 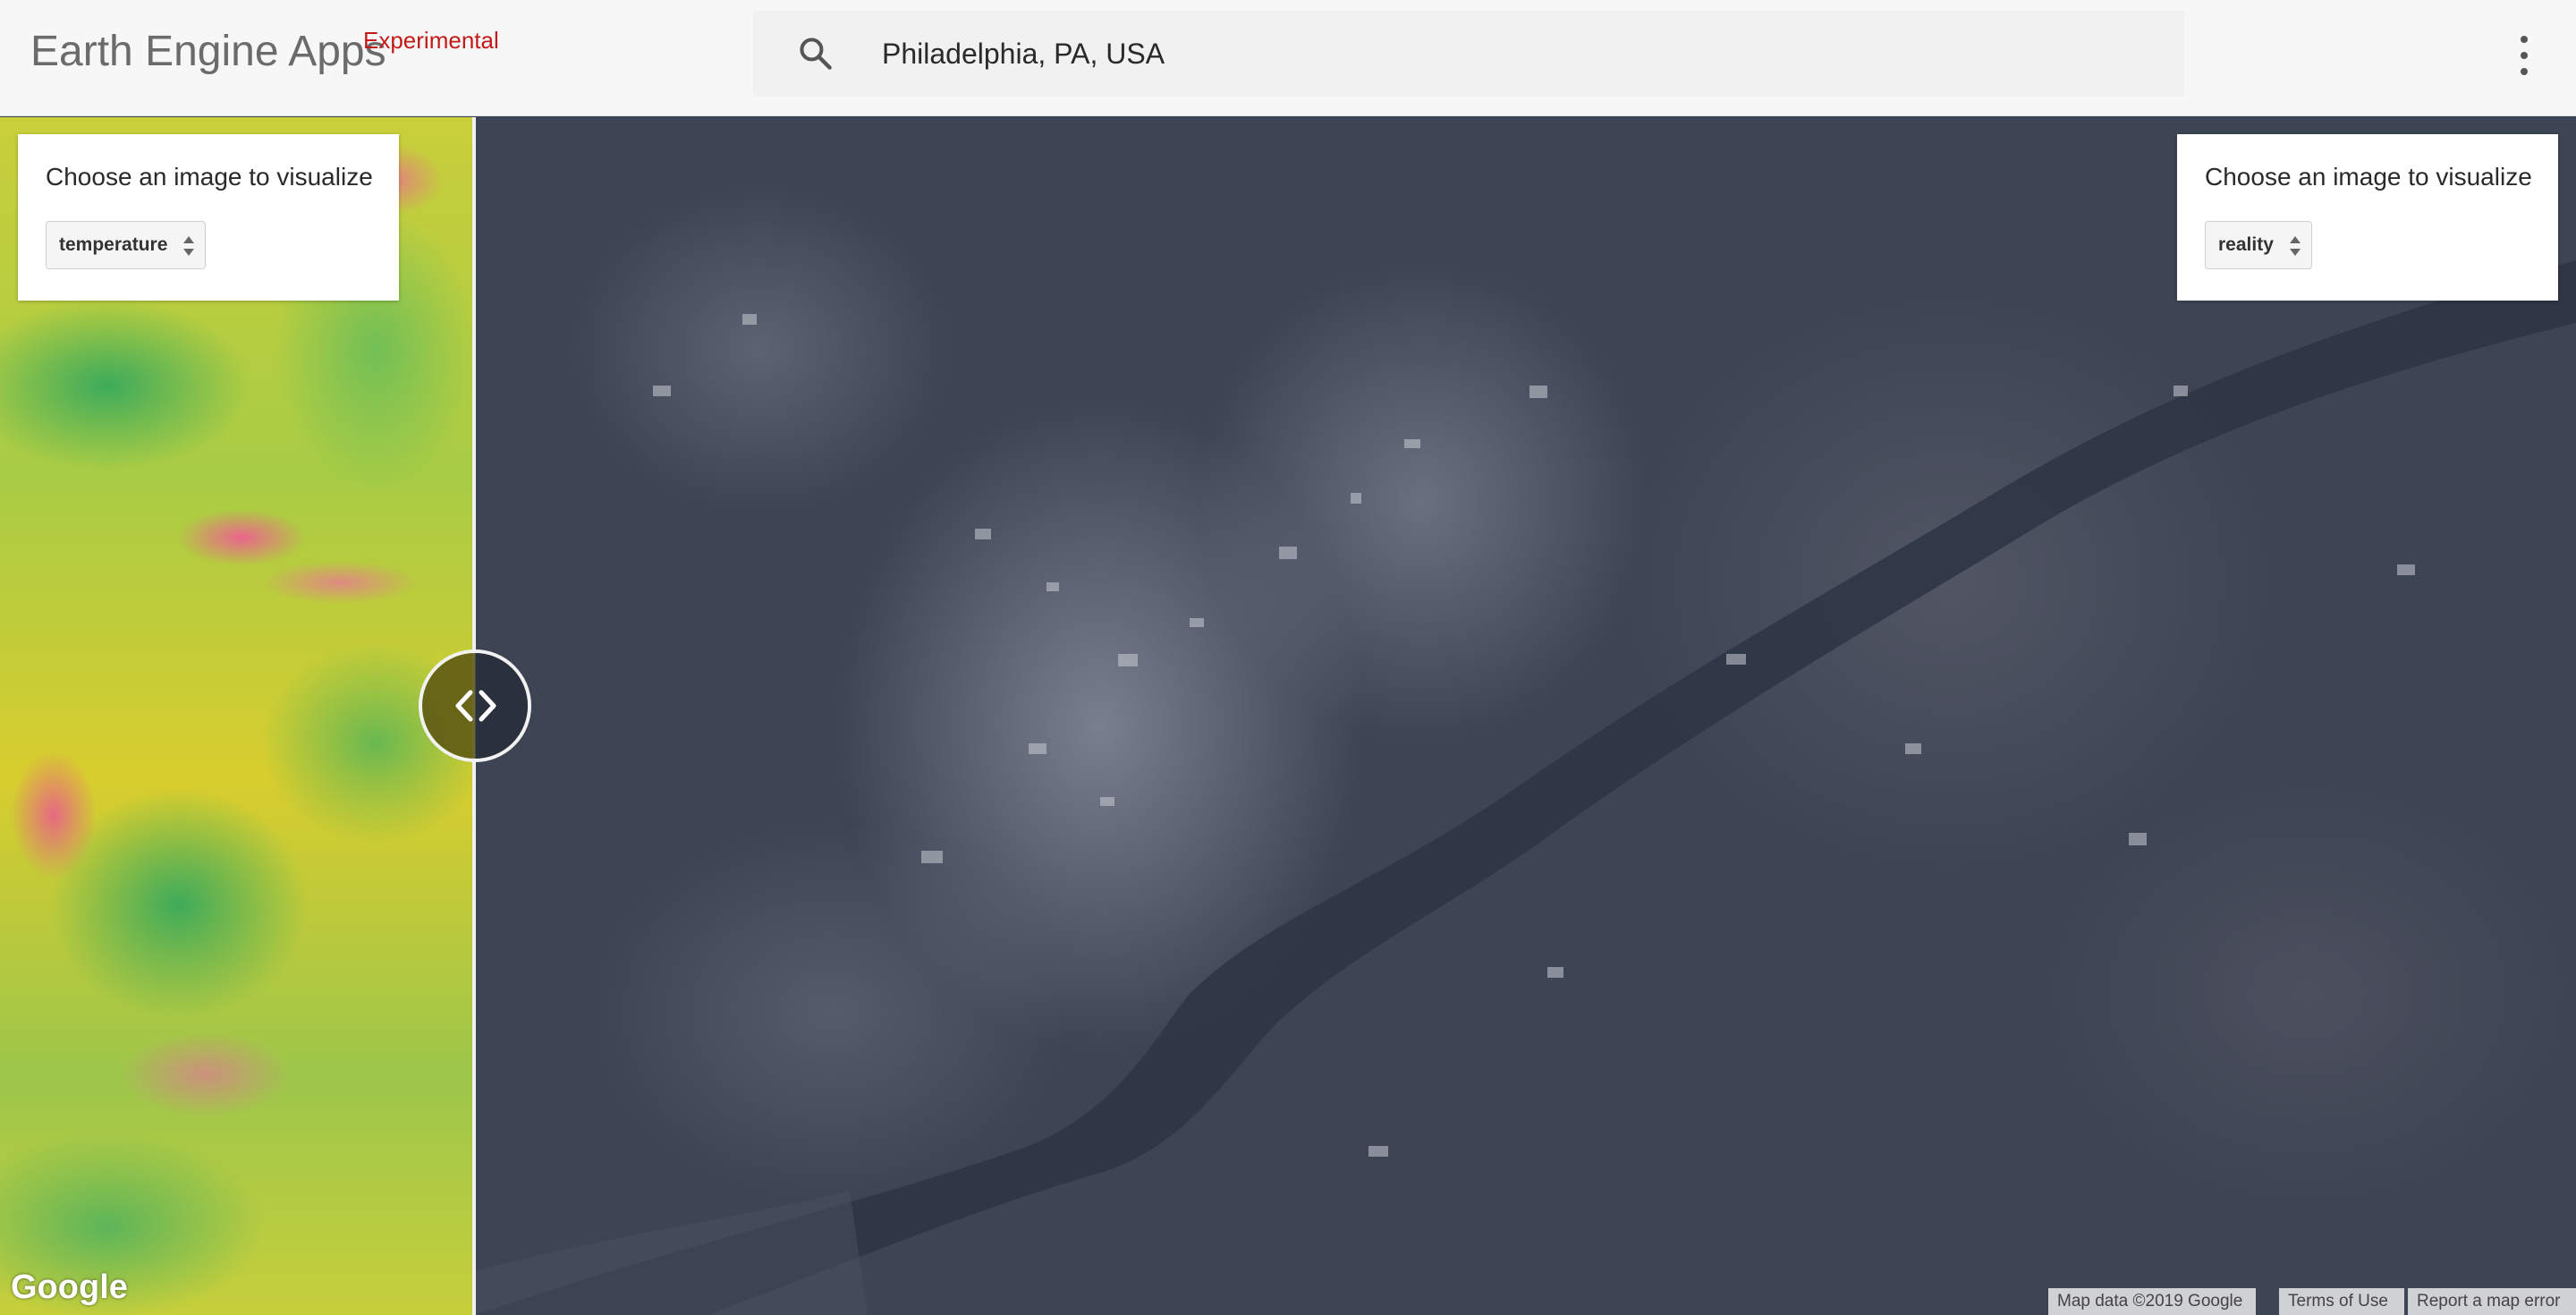 I want to click on split-handle, so click(x=475, y=705).